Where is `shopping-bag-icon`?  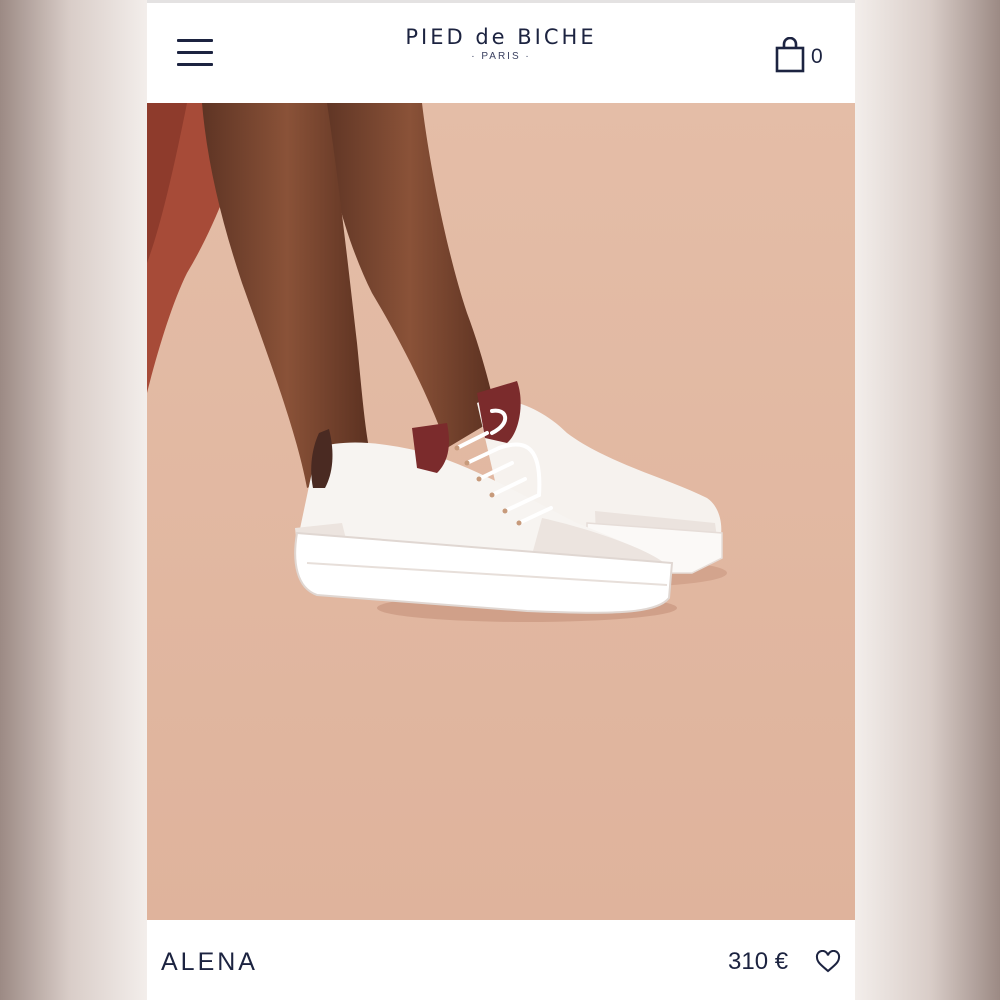 shopping-bag-icon is located at coordinates (790, 55).